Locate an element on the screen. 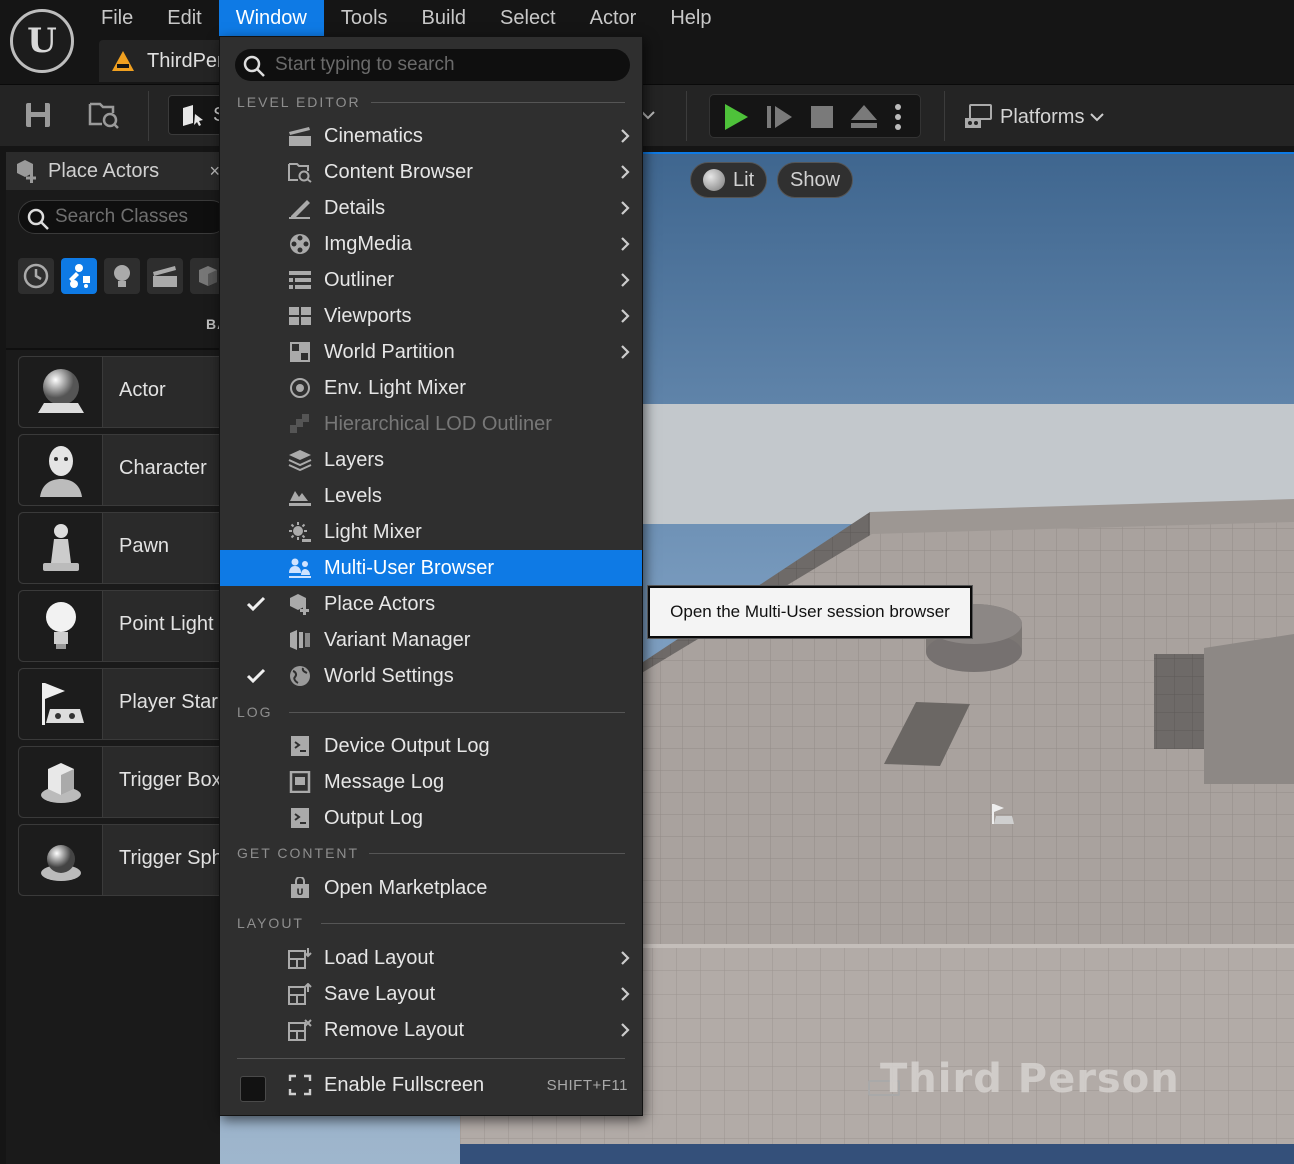 The image size is (1294, 1164). remove-layout-icon is located at coordinates (300, 1030).